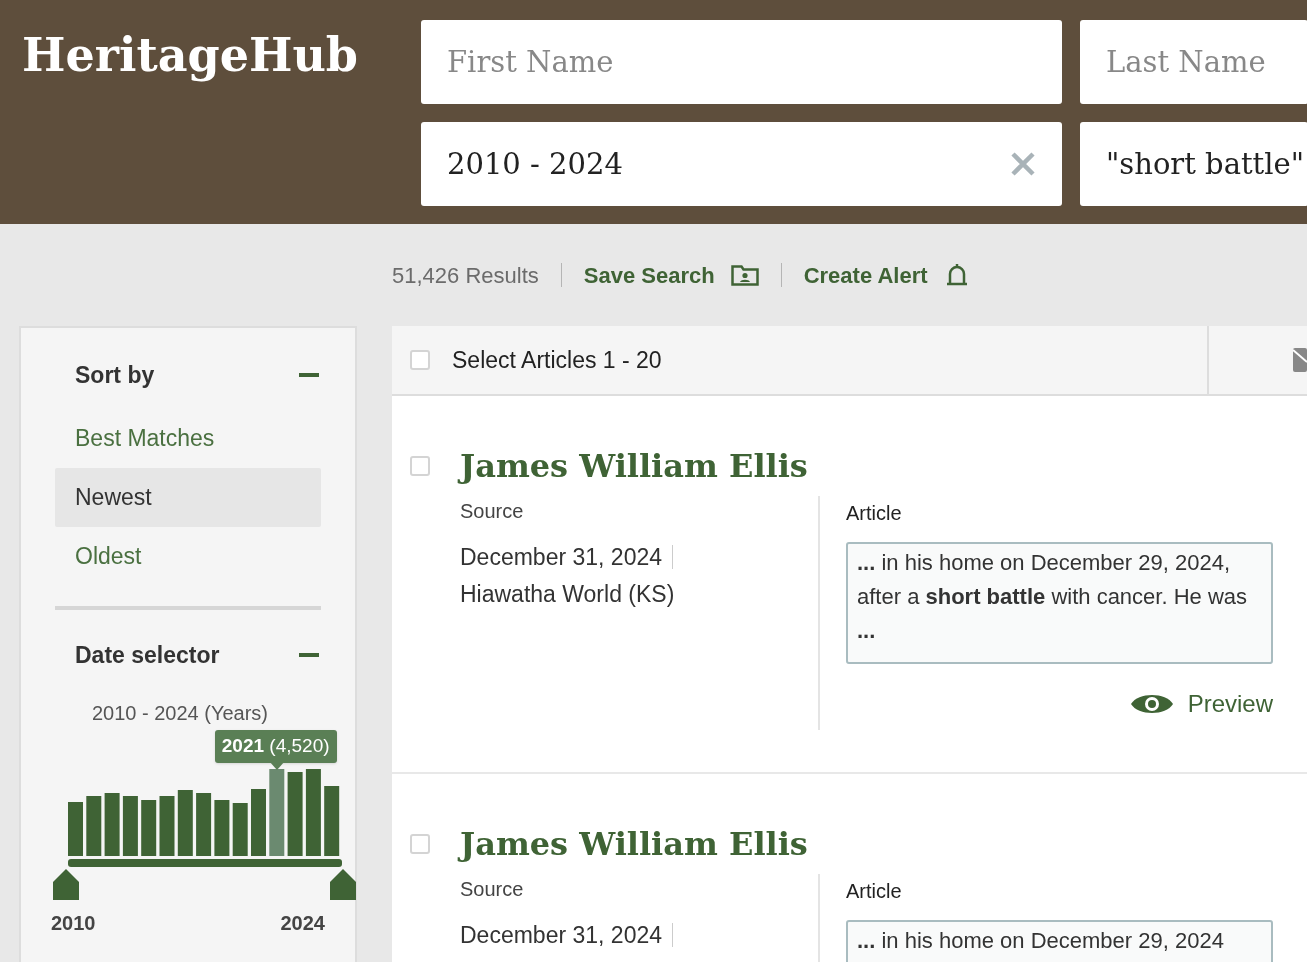  What do you see at coordinates (275, 746) in the screenshot?
I see `bar-tooltip: 2021 (4,520)` at bounding box center [275, 746].